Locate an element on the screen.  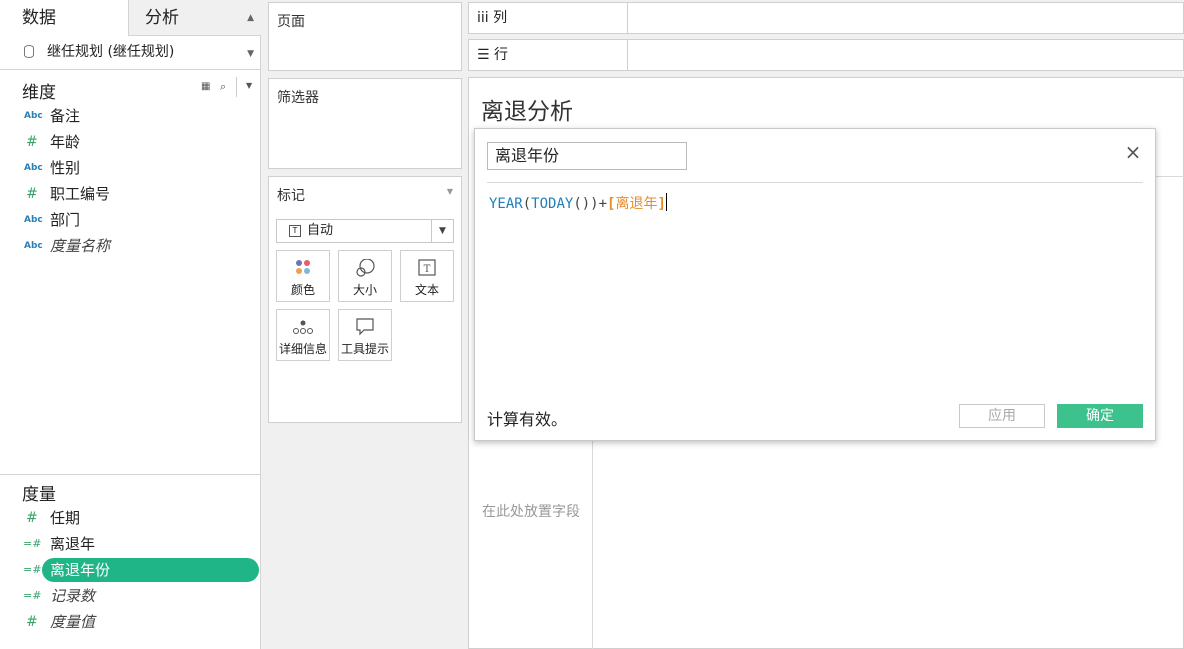
svg-text: T is located at coordinates (427, 269).